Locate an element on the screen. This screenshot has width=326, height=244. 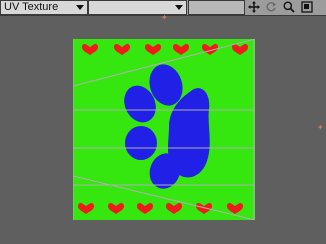
uv-texture-dropdown: UV Texture is located at coordinates (44, 7).